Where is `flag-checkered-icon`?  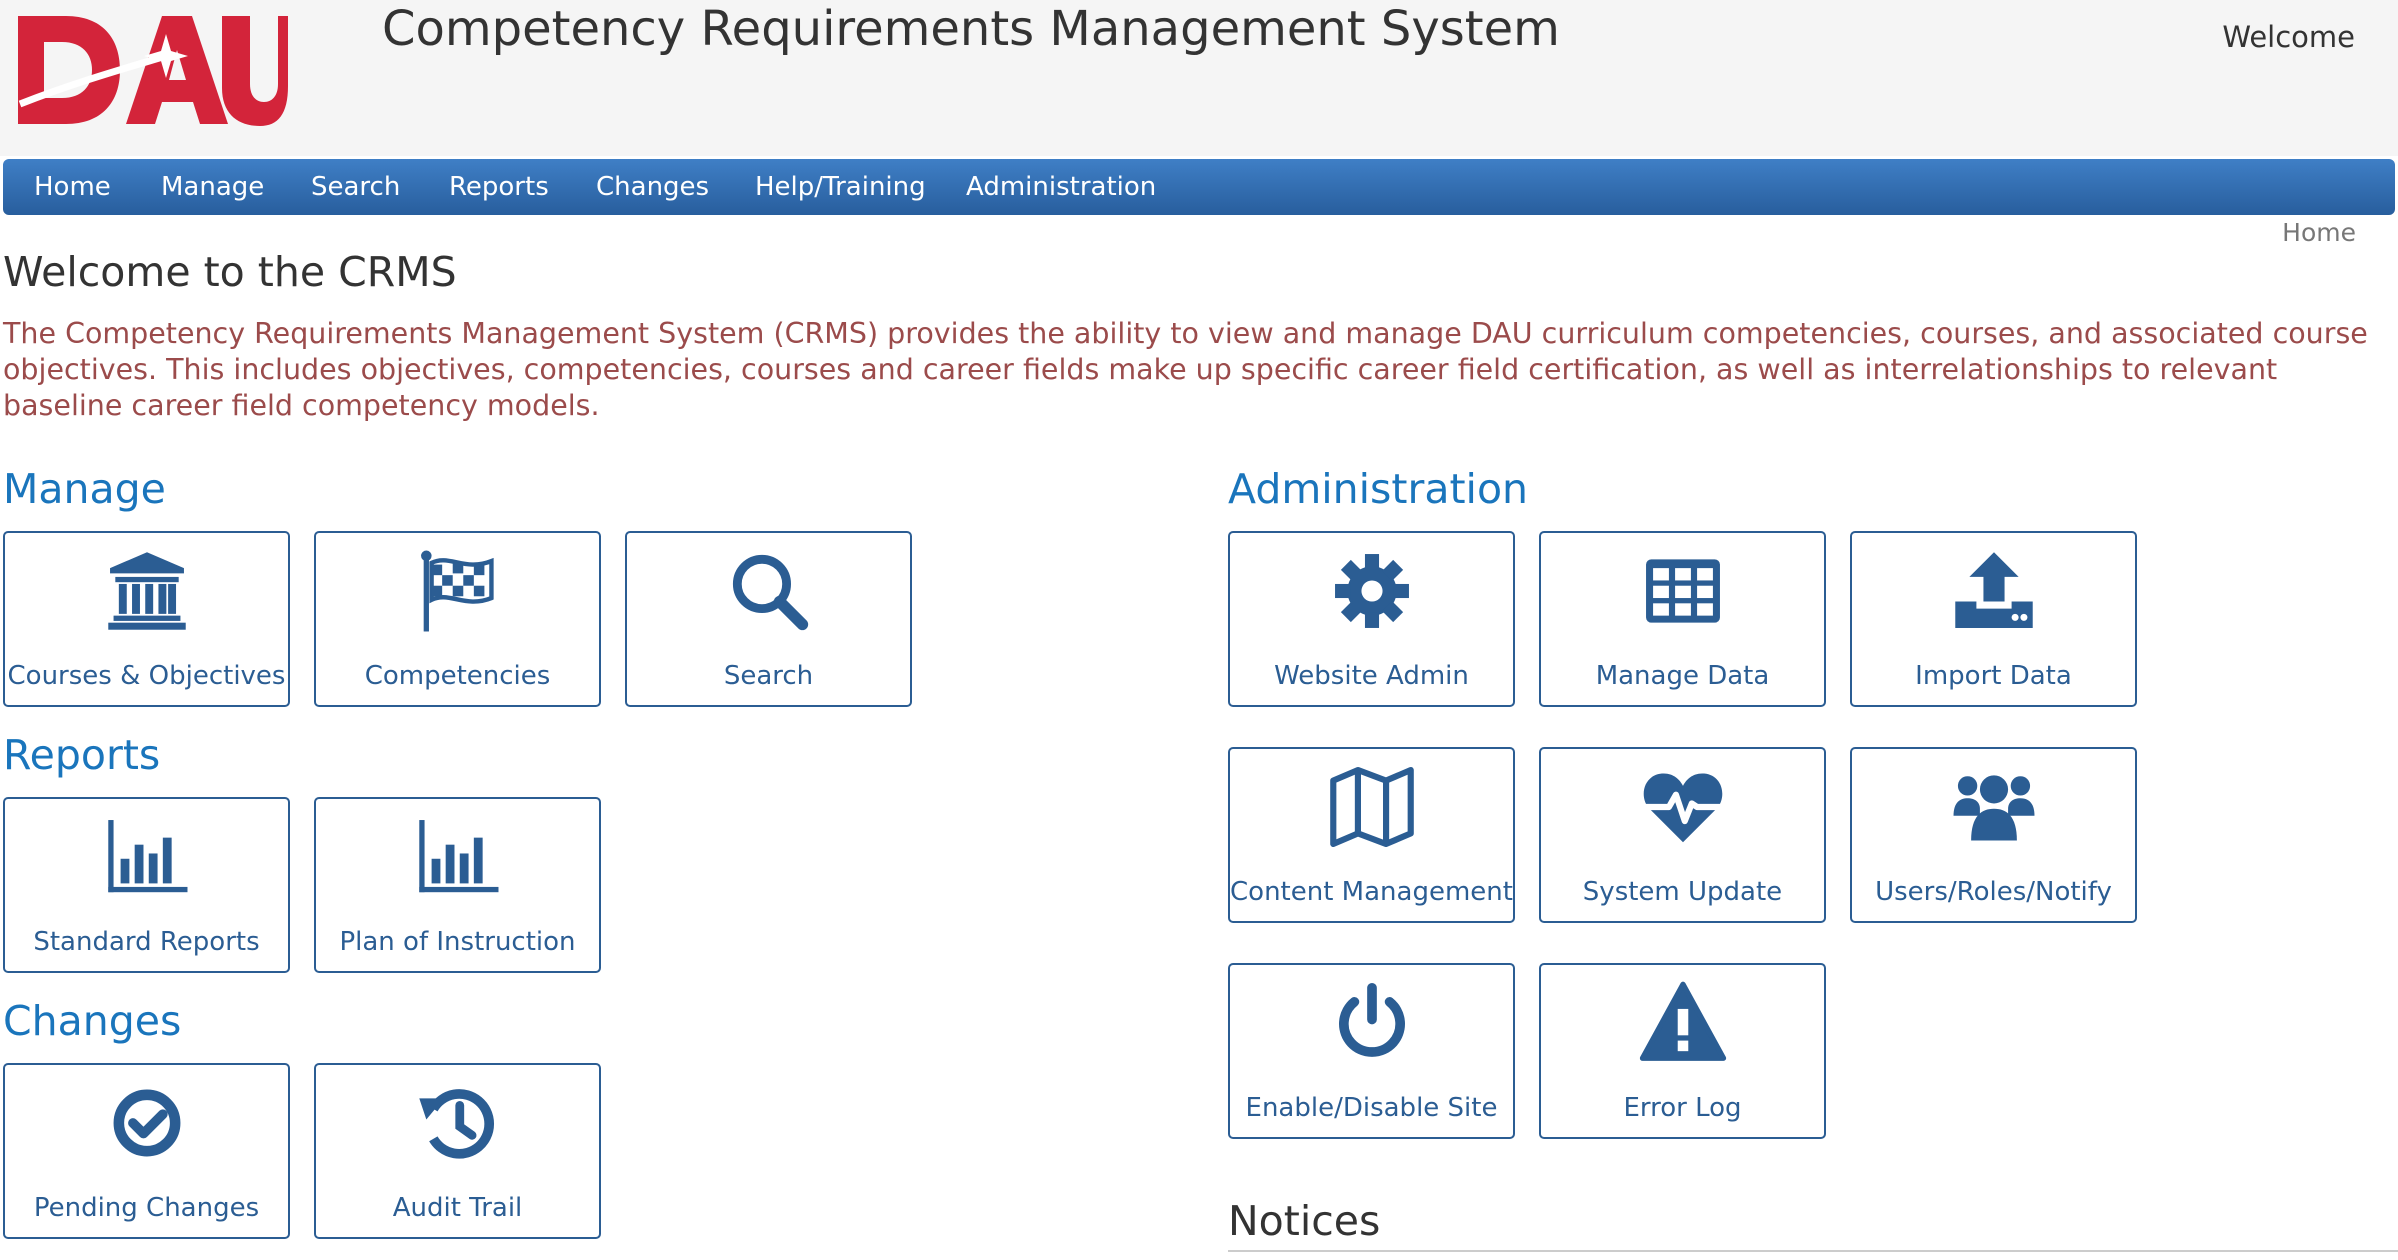
flag-checkered-icon is located at coordinates (457, 591).